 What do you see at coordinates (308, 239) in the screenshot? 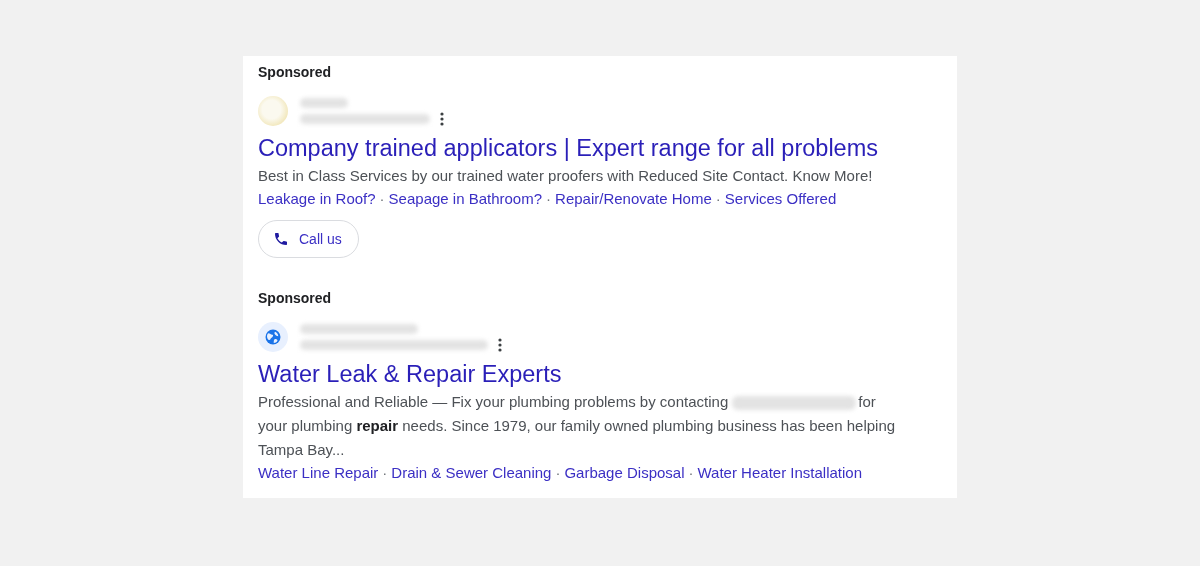
I see `call-button: Call us` at bounding box center [308, 239].